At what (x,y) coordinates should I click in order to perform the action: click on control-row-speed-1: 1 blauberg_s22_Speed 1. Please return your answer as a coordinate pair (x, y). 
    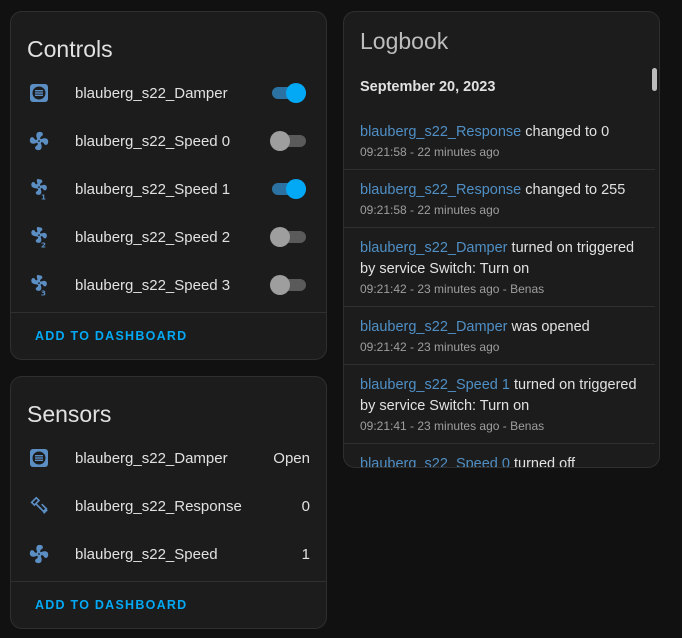
    Looking at the image, I should click on (168, 189).